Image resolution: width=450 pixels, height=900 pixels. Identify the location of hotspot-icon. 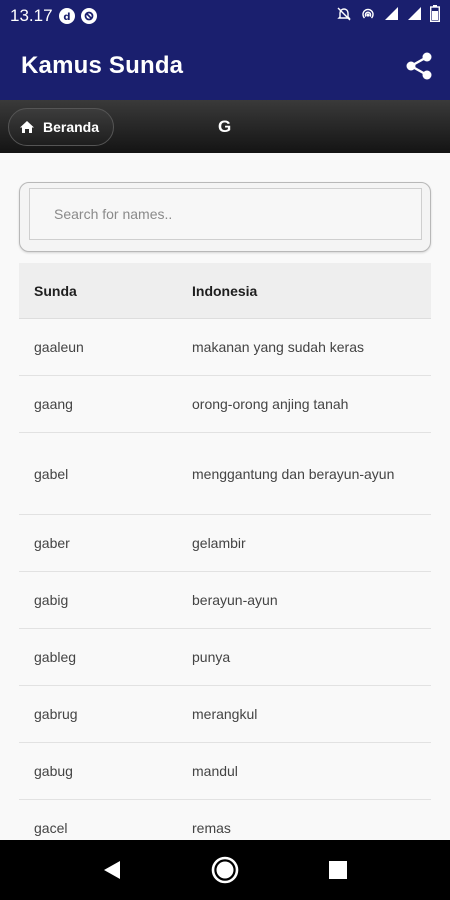
(368, 16).